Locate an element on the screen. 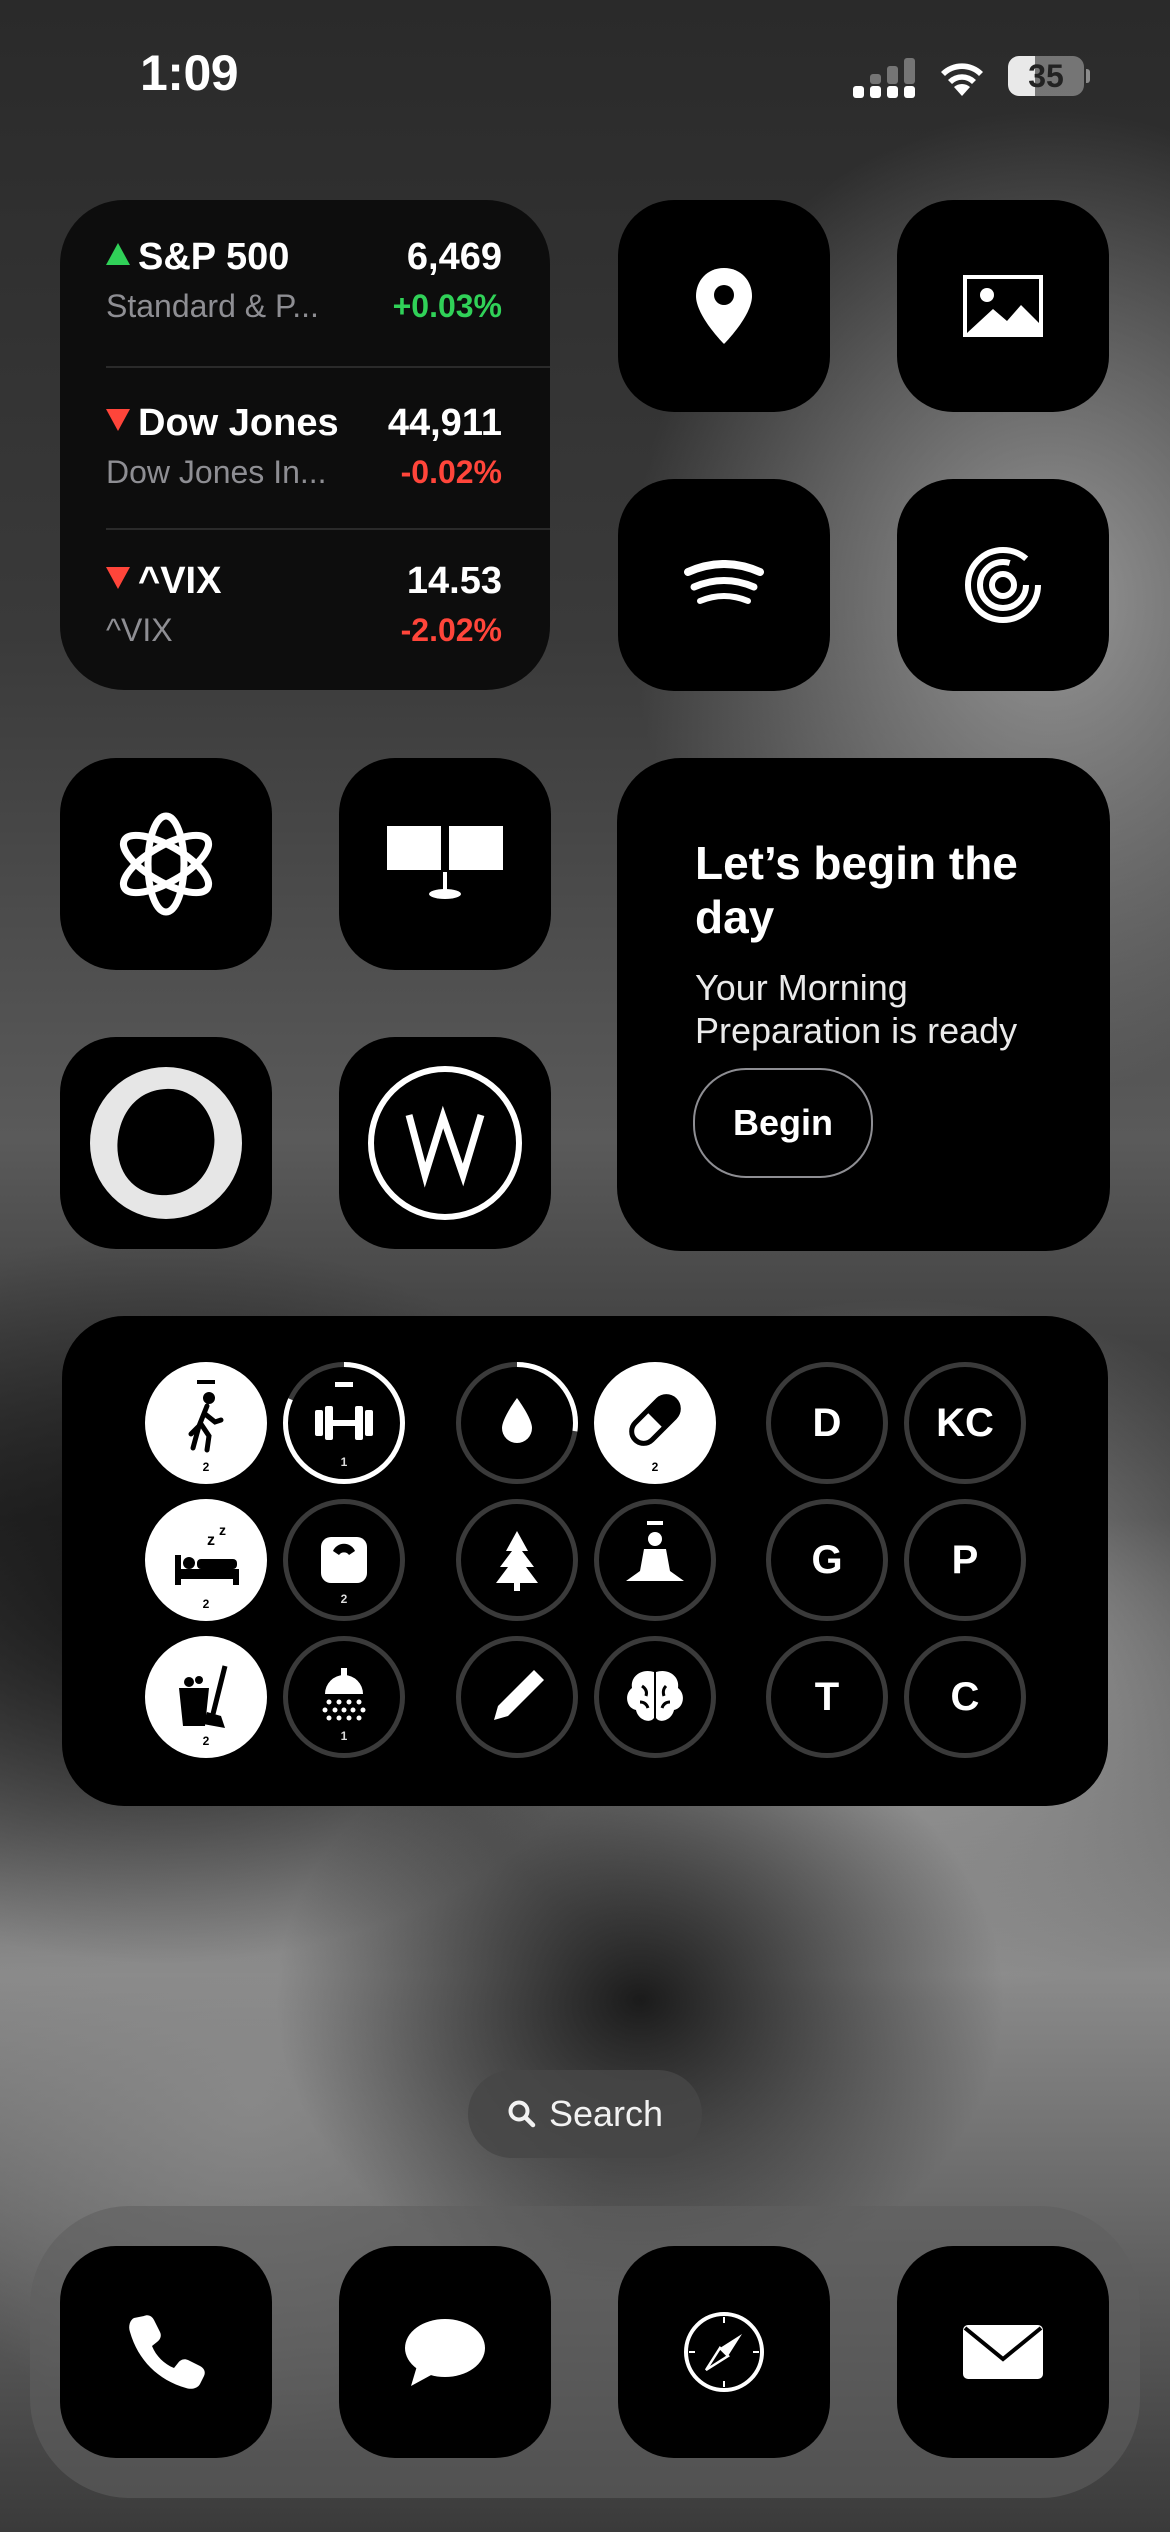  habit-weigh: 2 is located at coordinates (344, 1560).